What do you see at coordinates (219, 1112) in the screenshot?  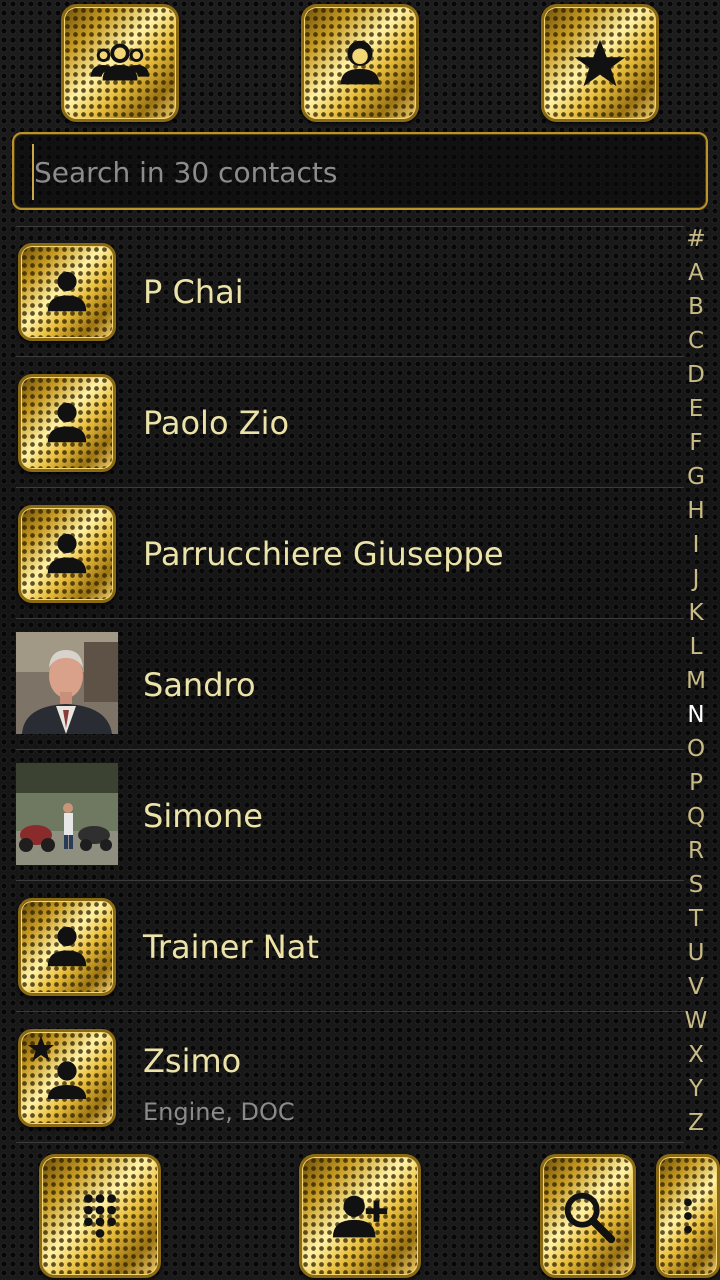 I see `contact-subtitle: Engine, DOC` at bounding box center [219, 1112].